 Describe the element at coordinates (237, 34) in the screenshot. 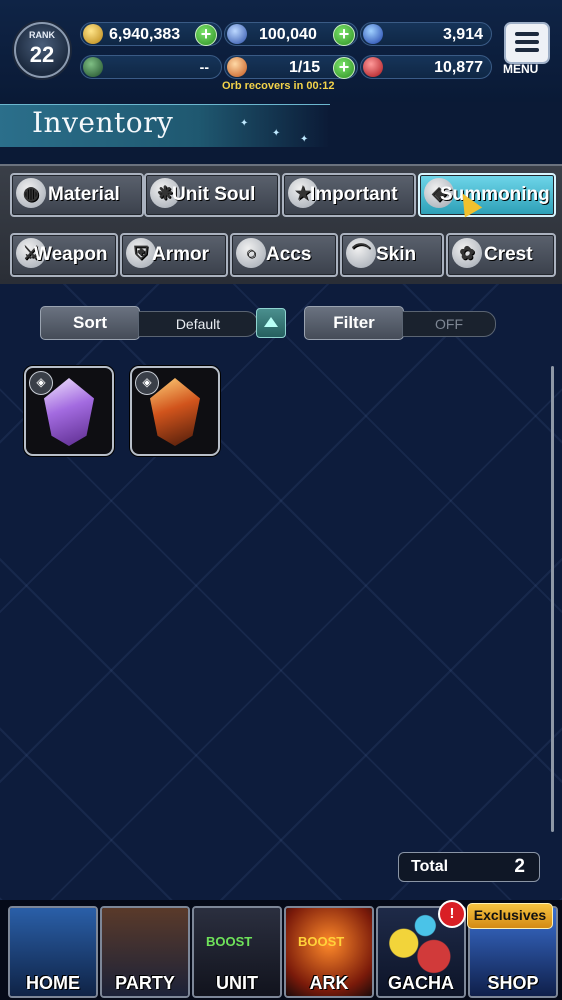

I see `lapis-icon` at that location.